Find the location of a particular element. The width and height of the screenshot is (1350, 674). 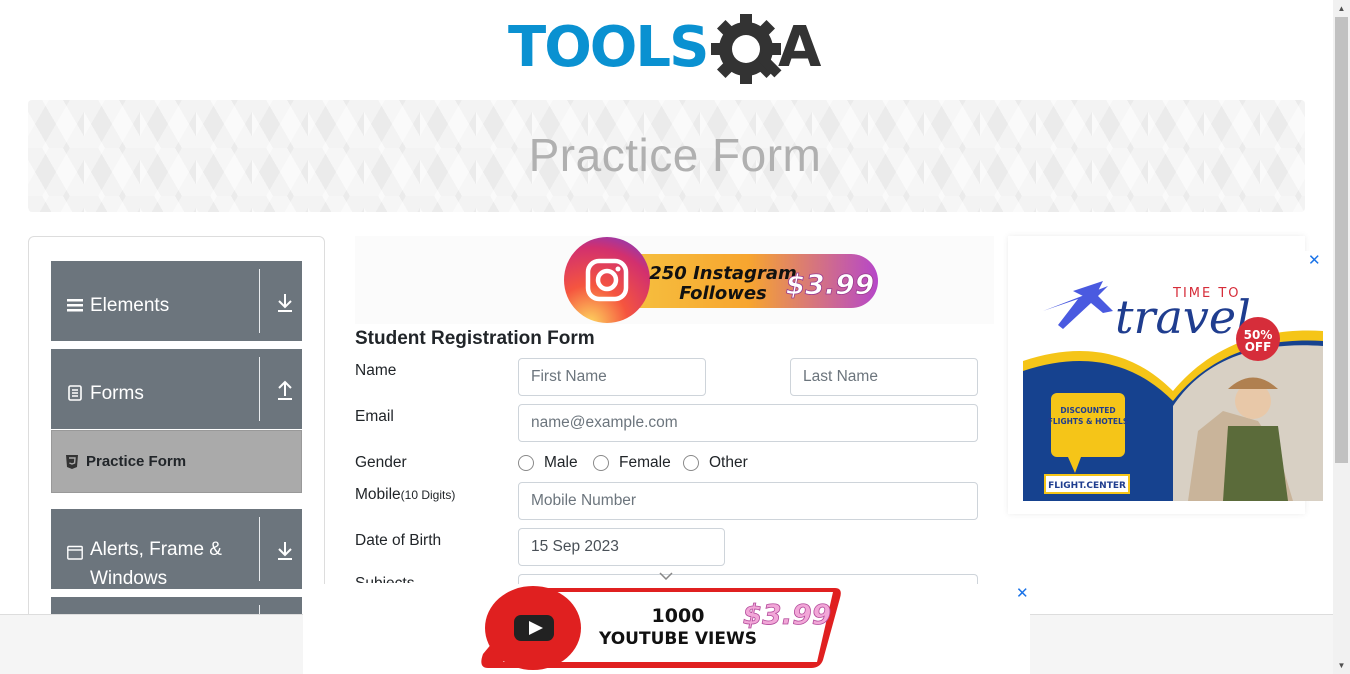

ad-line1: 1000 is located at coordinates (678, 616).